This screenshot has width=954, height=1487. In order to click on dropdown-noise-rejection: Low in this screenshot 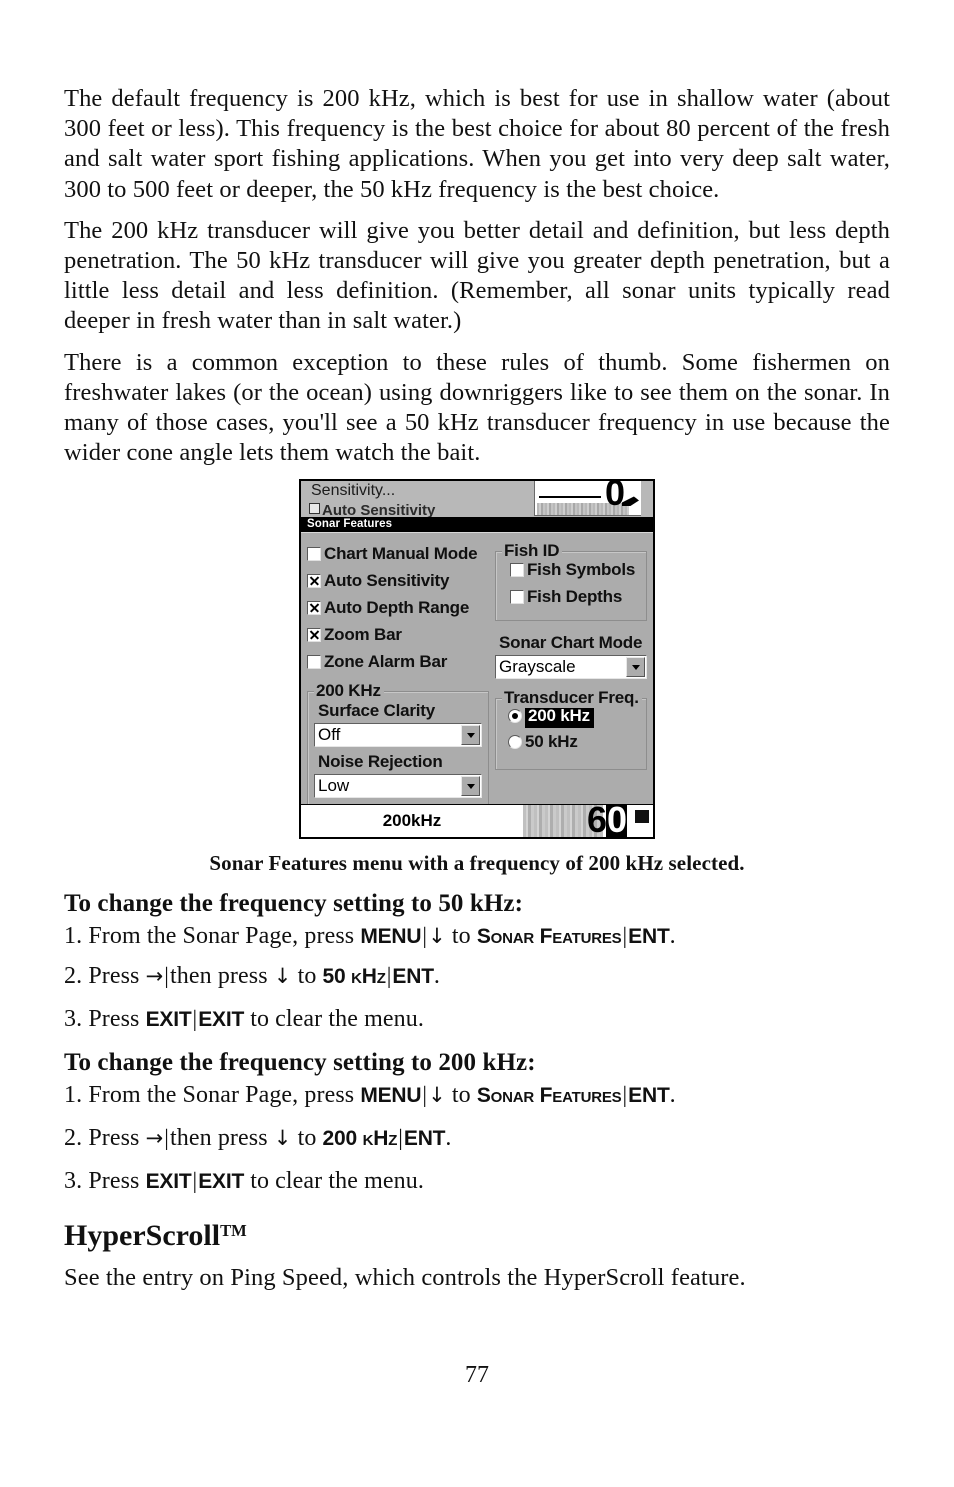, I will do `click(398, 786)`.